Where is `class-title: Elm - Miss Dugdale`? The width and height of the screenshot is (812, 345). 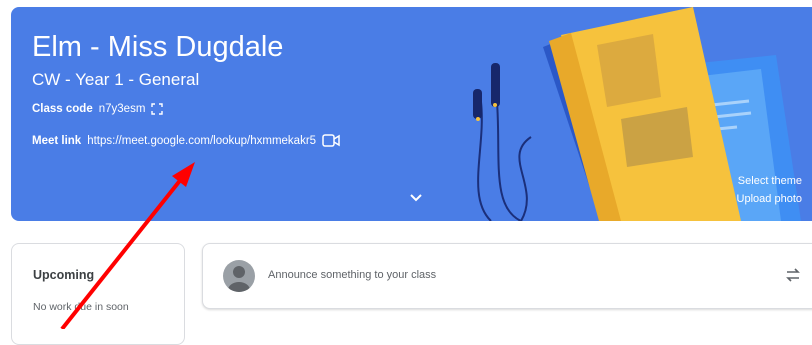 class-title: Elm - Miss Dugdale is located at coordinates (158, 47).